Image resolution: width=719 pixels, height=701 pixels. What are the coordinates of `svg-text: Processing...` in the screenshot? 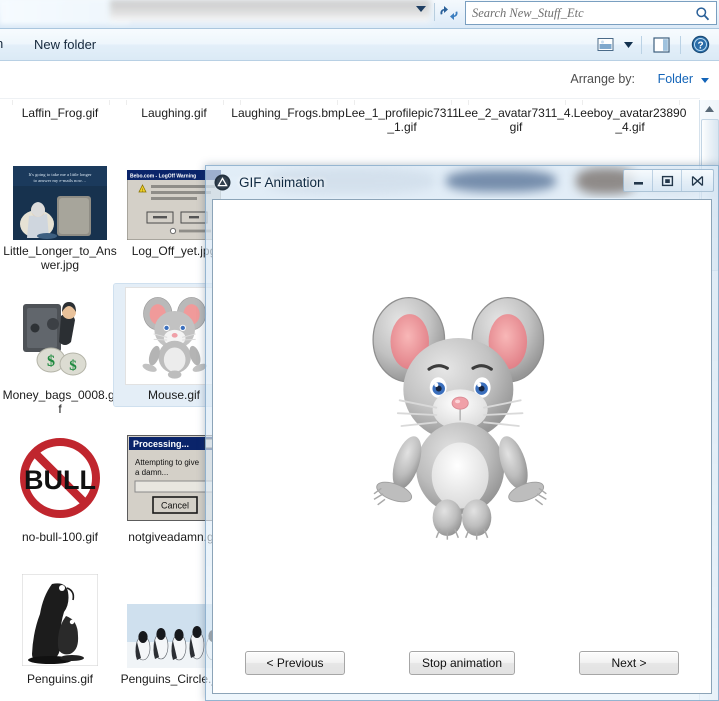 It's located at (161, 444).